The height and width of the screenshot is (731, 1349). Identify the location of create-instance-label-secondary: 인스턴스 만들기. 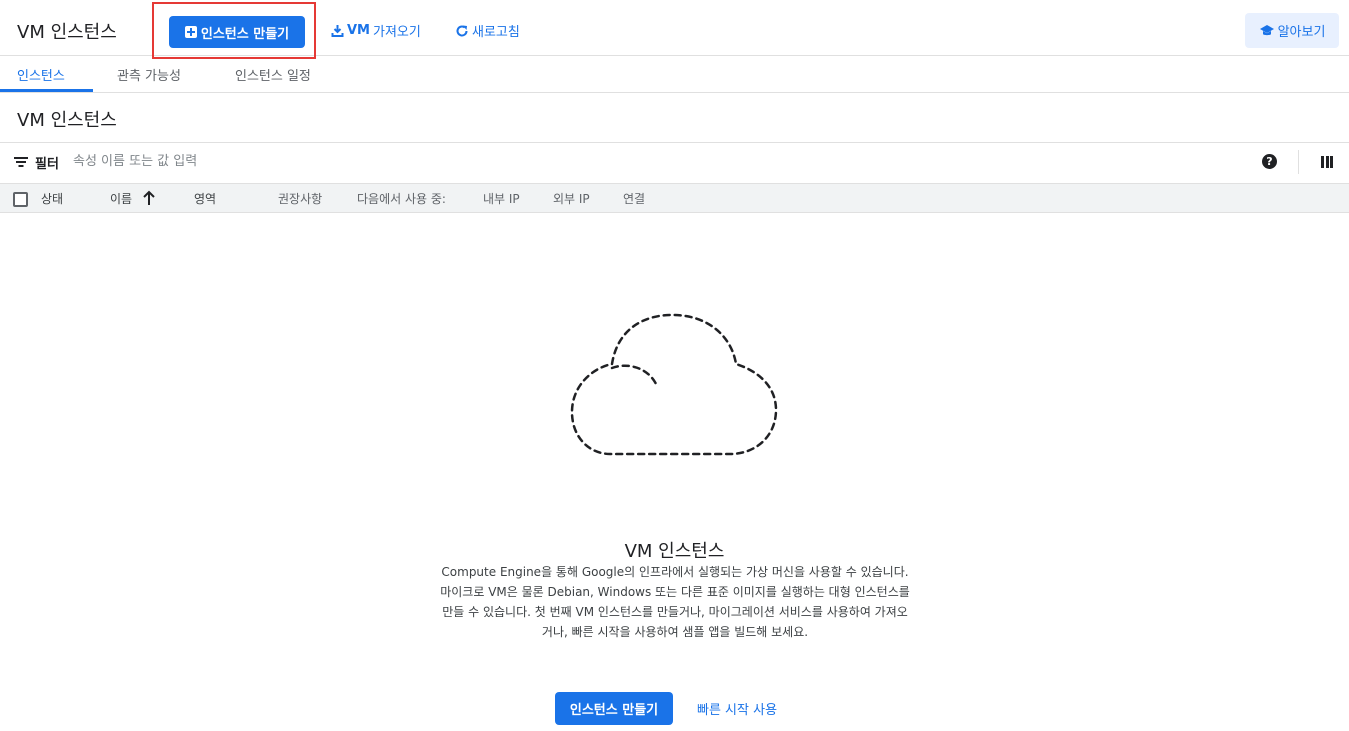
(614, 710).